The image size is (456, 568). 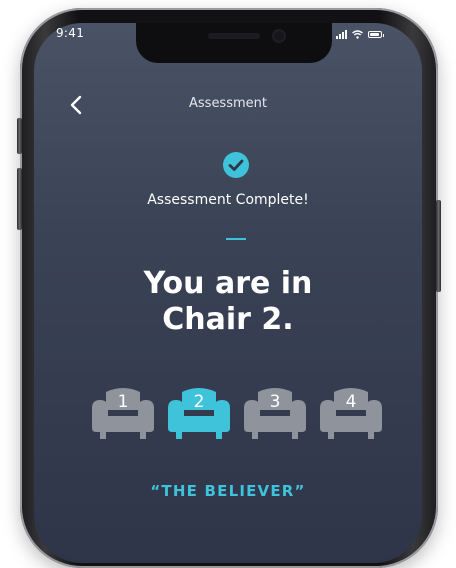 What do you see at coordinates (236, 165) in the screenshot?
I see `checkmark-icon` at bounding box center [236, 165].